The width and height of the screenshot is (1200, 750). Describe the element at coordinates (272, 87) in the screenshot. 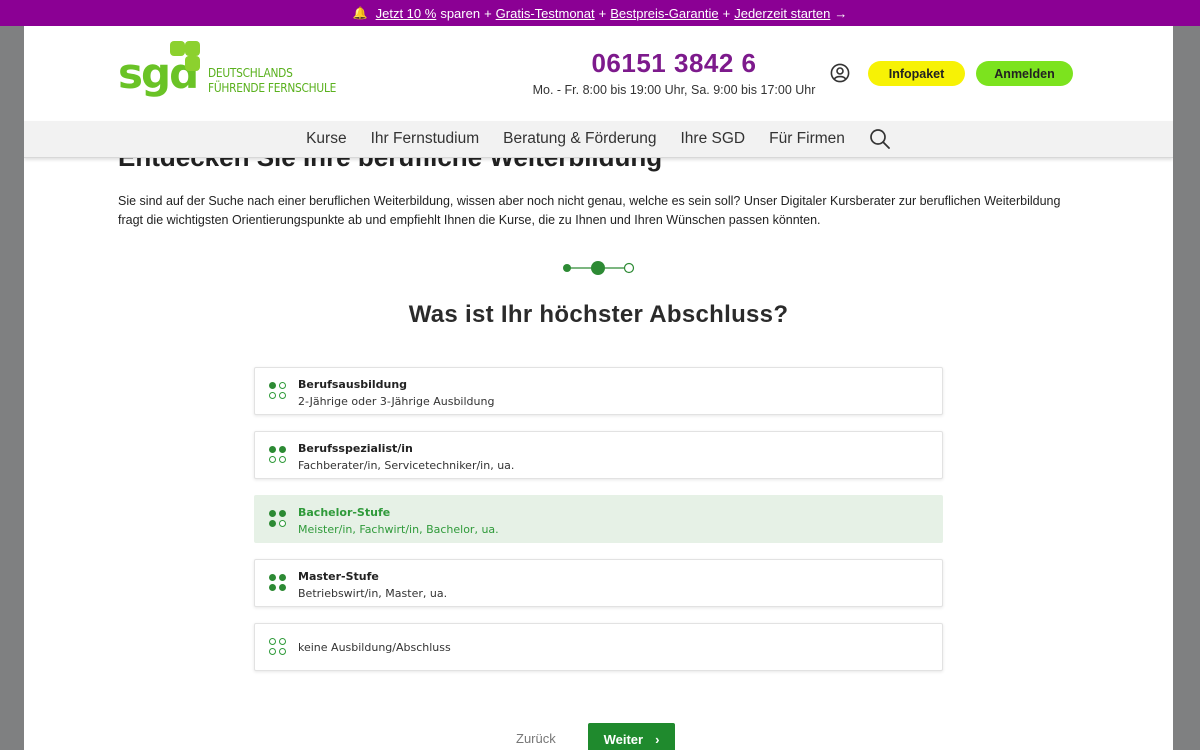

I see `logo-tagline-line2: FÜHRENDE FERNSCHULE` at that location.